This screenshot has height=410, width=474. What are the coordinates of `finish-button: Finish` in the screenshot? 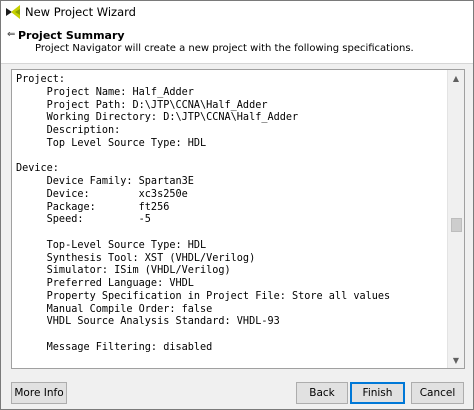 It's located at (377, 393).